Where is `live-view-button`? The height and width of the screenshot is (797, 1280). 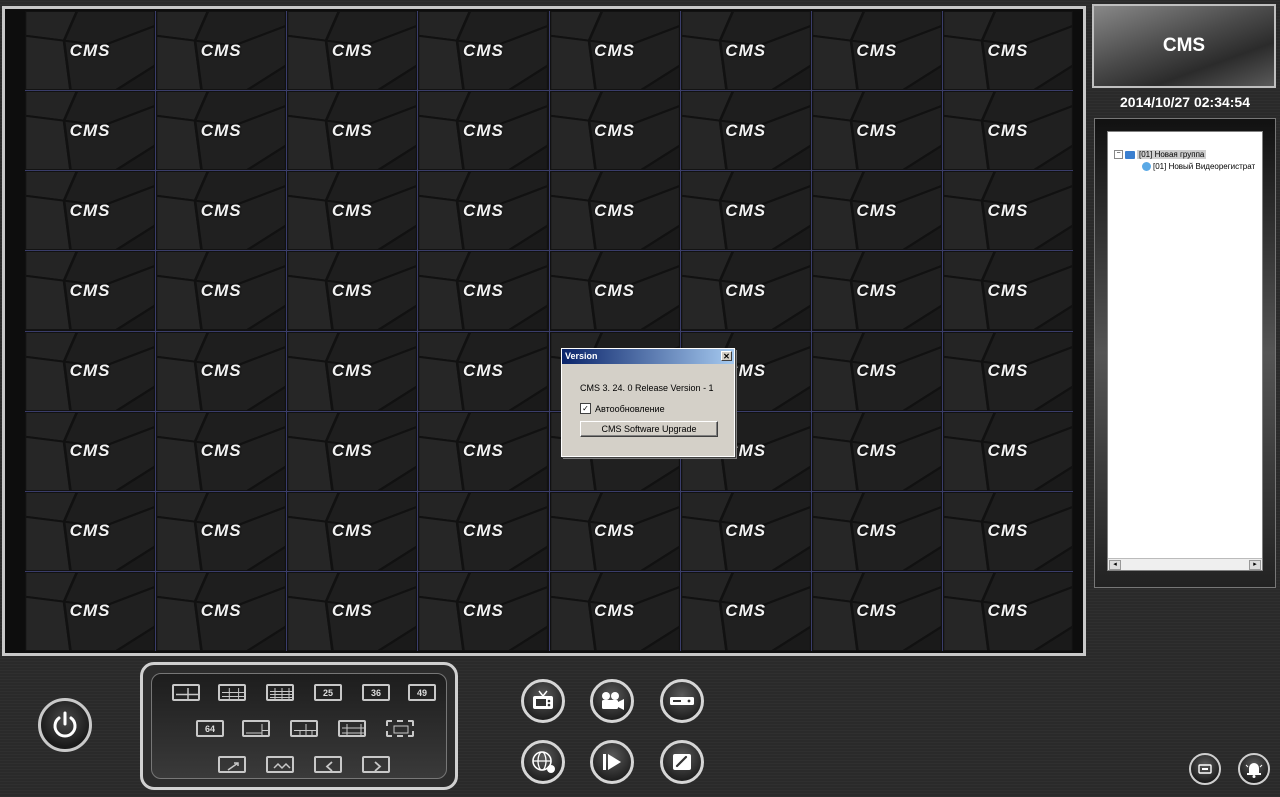 live-view-button is located at coordinates (543, 701).